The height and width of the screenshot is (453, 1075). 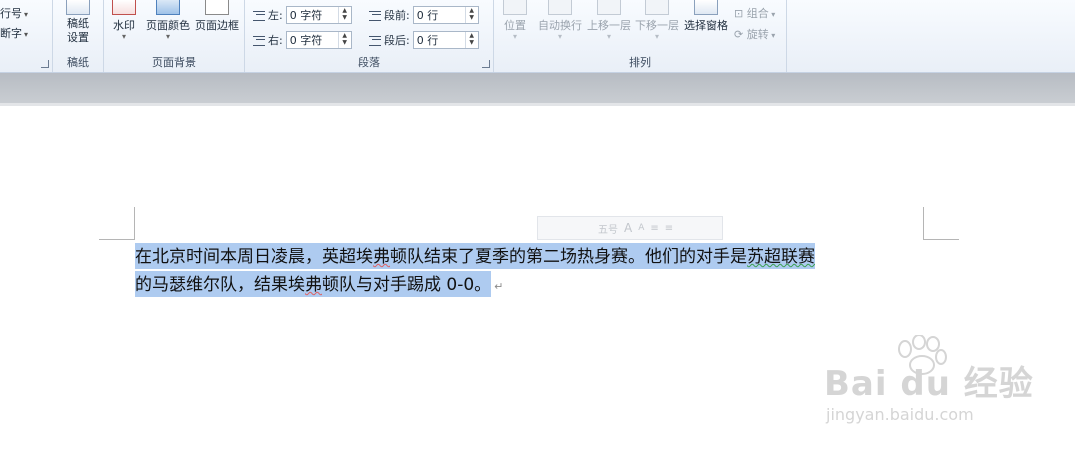 I want to click on document-area-background, so click(x=537, y=88).